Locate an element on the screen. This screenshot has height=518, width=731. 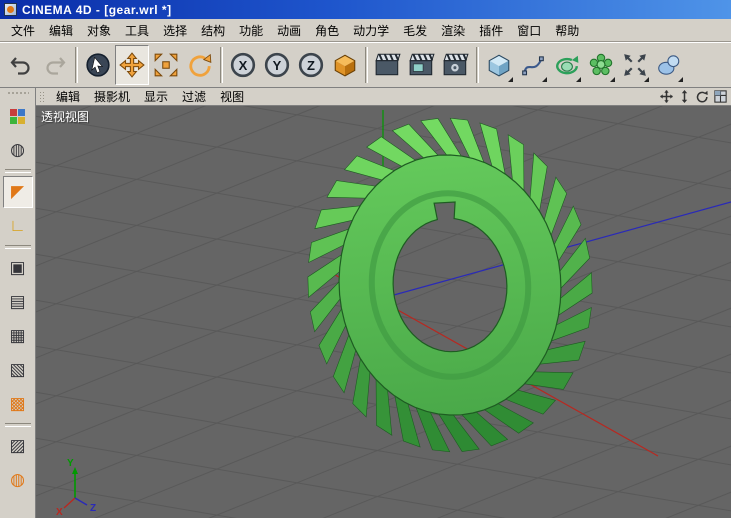
render-active-view-button is located at coordinates (422, 65).